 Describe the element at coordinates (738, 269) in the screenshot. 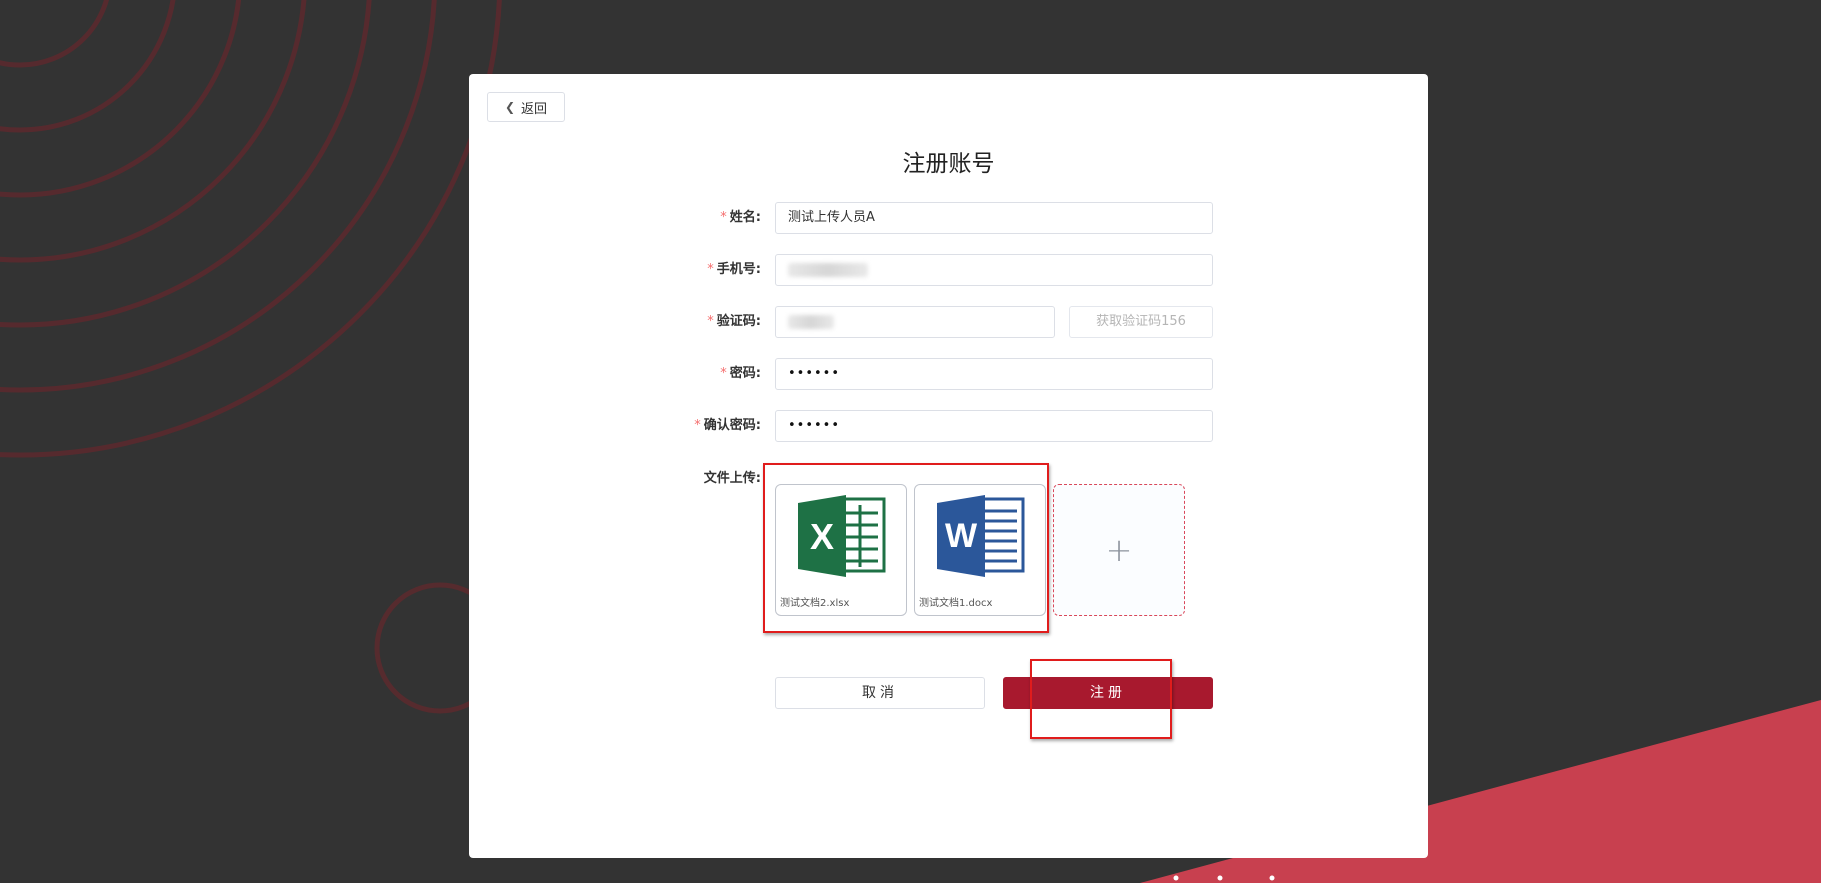

I see `phone-label-text: 手机号:` at that location.